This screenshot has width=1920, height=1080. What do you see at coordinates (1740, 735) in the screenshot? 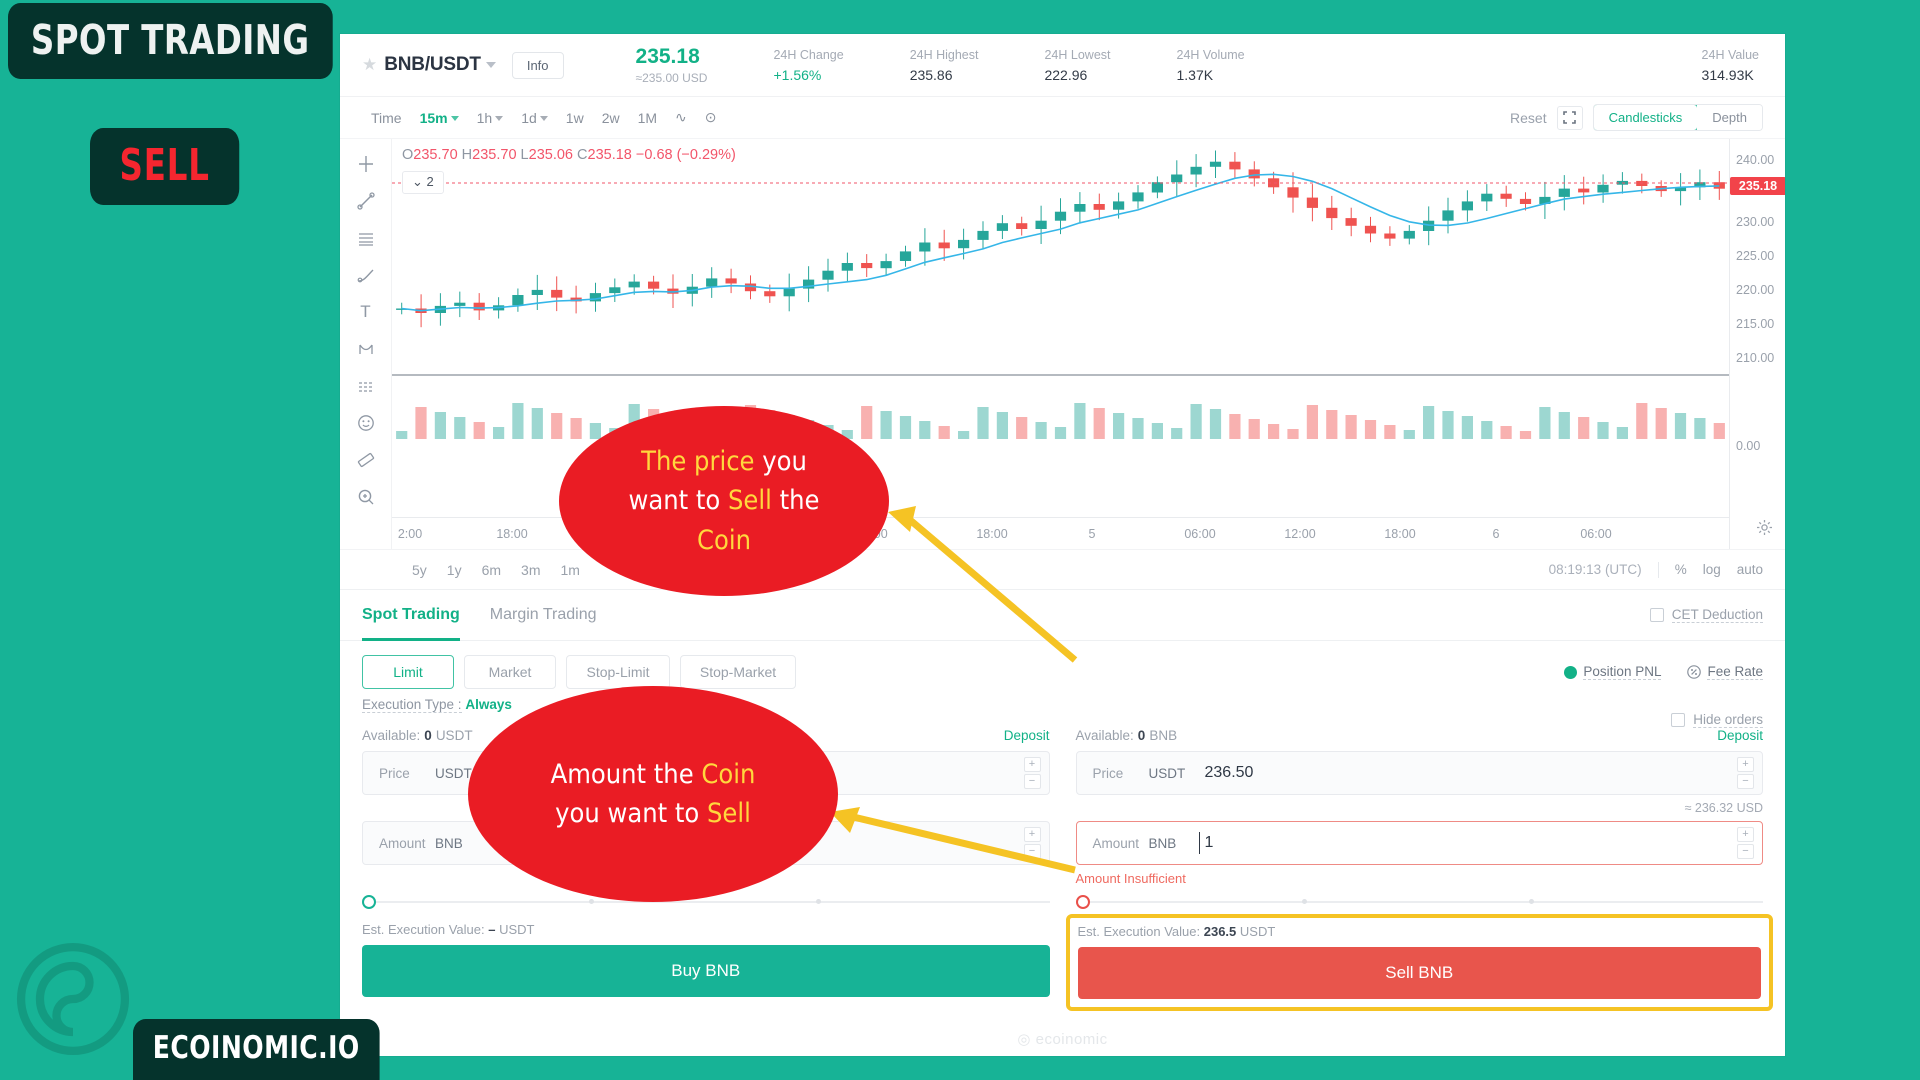
I see `sell-deposit-link: Deposit` at bounding box center [1740, 735].